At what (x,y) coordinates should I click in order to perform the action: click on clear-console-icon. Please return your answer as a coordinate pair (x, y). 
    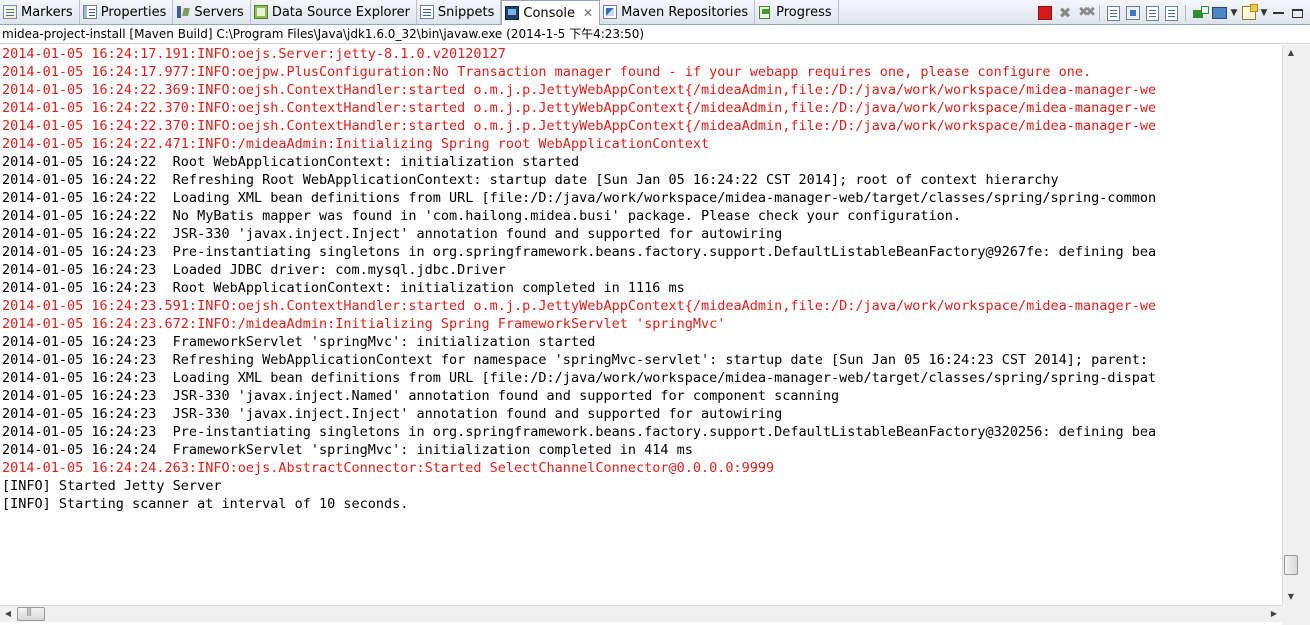
    Looking at the image, I should click on (1113, 13).